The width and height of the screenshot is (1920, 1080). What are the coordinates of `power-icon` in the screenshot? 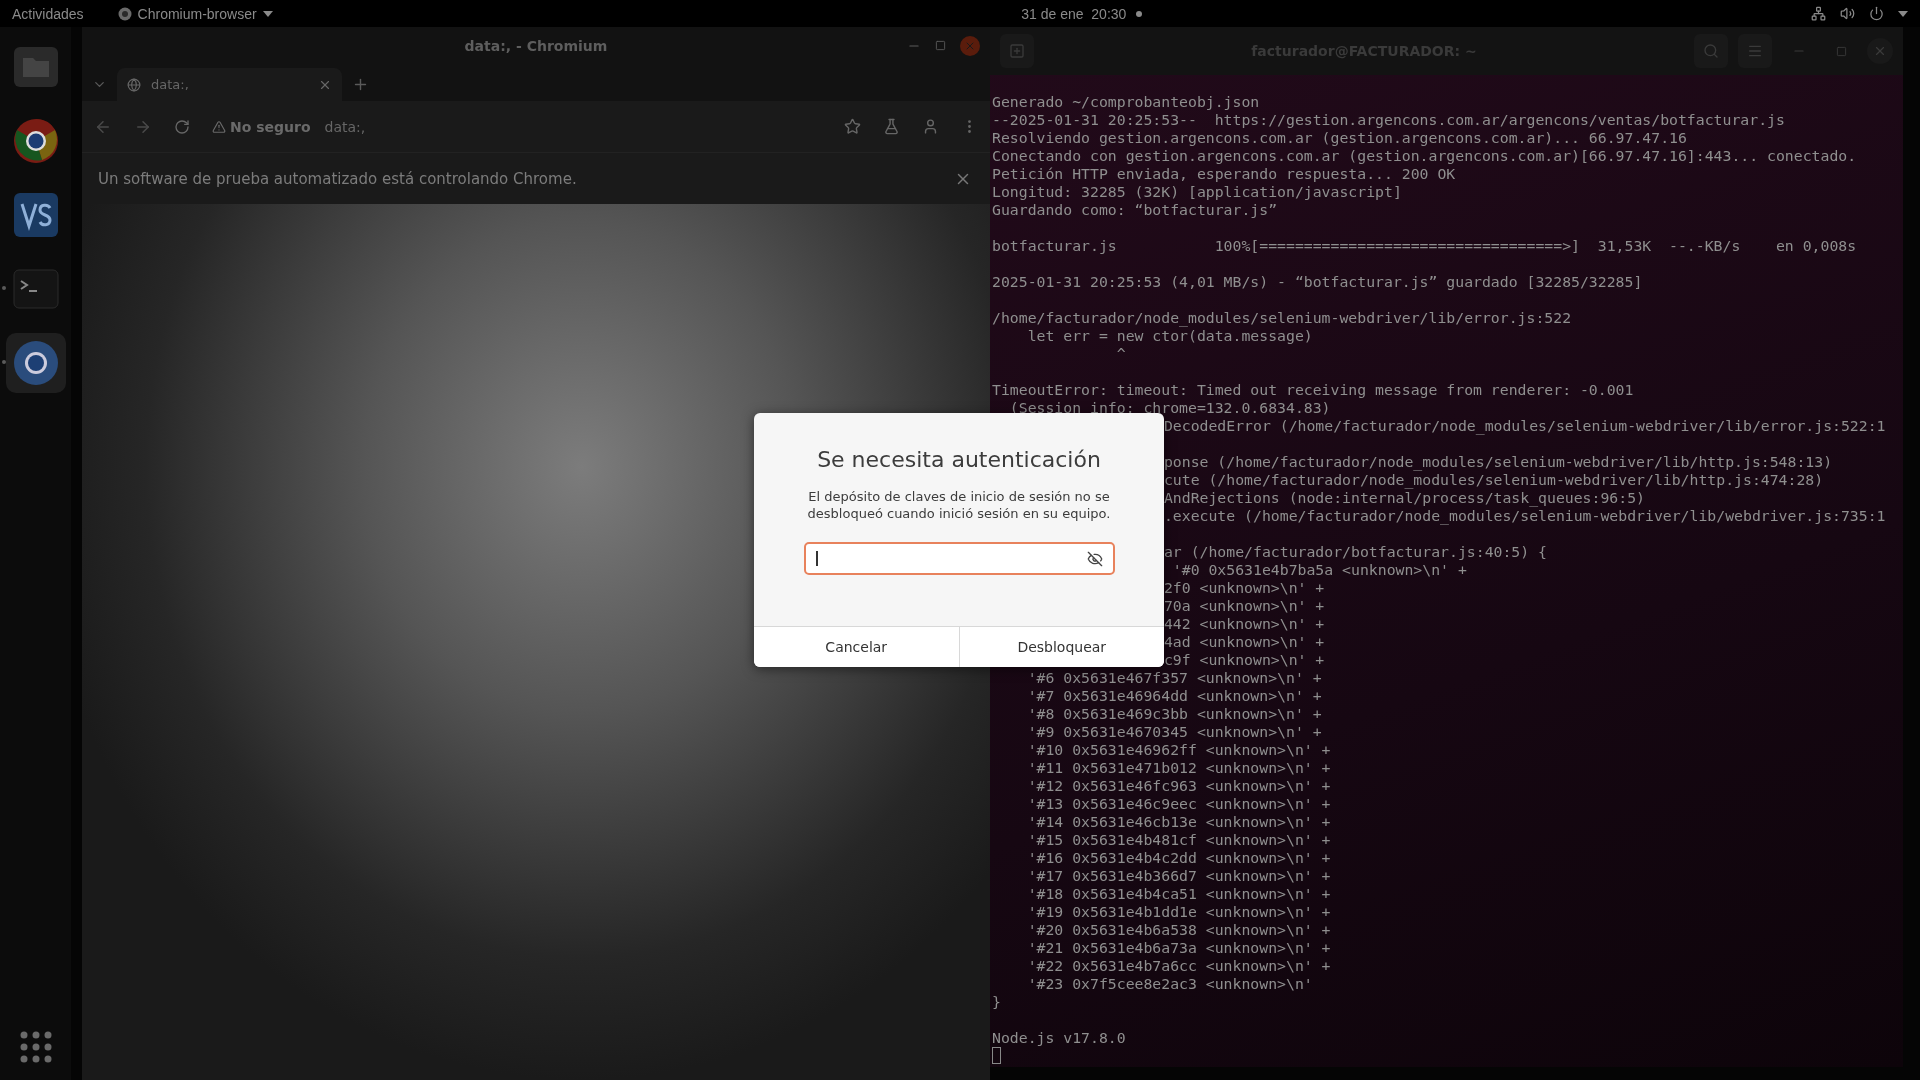 It's located at (1876, 13).